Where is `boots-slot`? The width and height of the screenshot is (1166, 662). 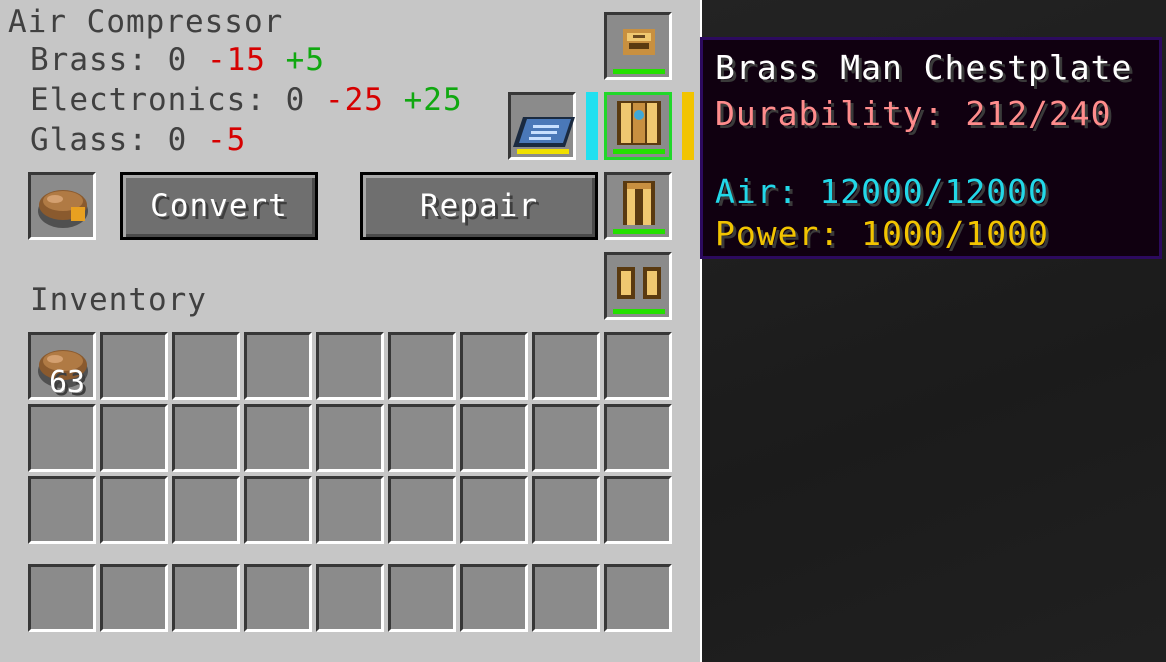 boots-slot is located at coordinates (638, 286).